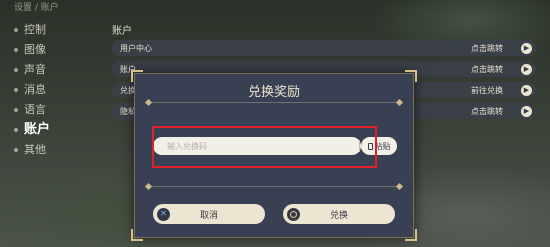  Describe the element at coordinates (136, 48) in the screenshot. I see `row-label: 用户中心` at that location.